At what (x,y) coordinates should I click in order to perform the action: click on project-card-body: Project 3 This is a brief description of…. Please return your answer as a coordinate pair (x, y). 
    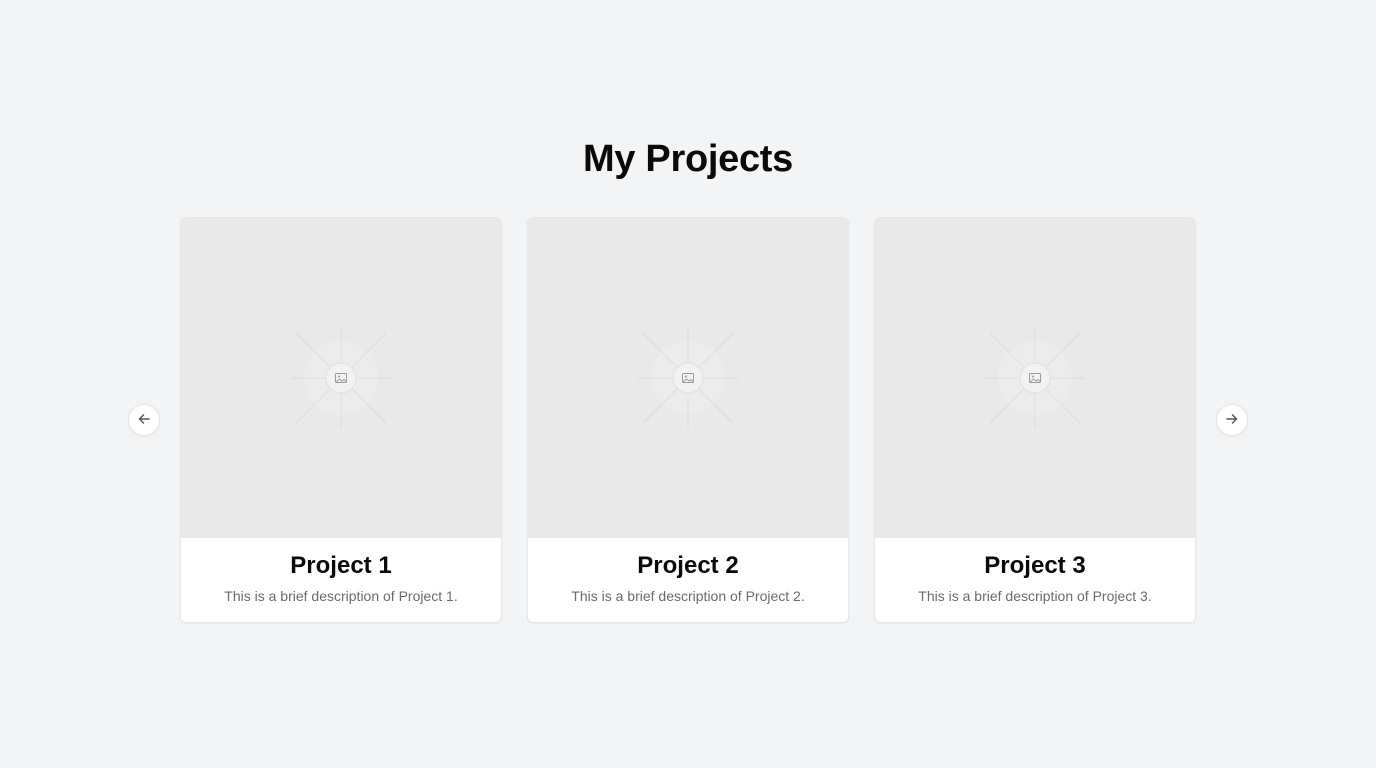
    Looking at the image, I should click on (1035, 571).